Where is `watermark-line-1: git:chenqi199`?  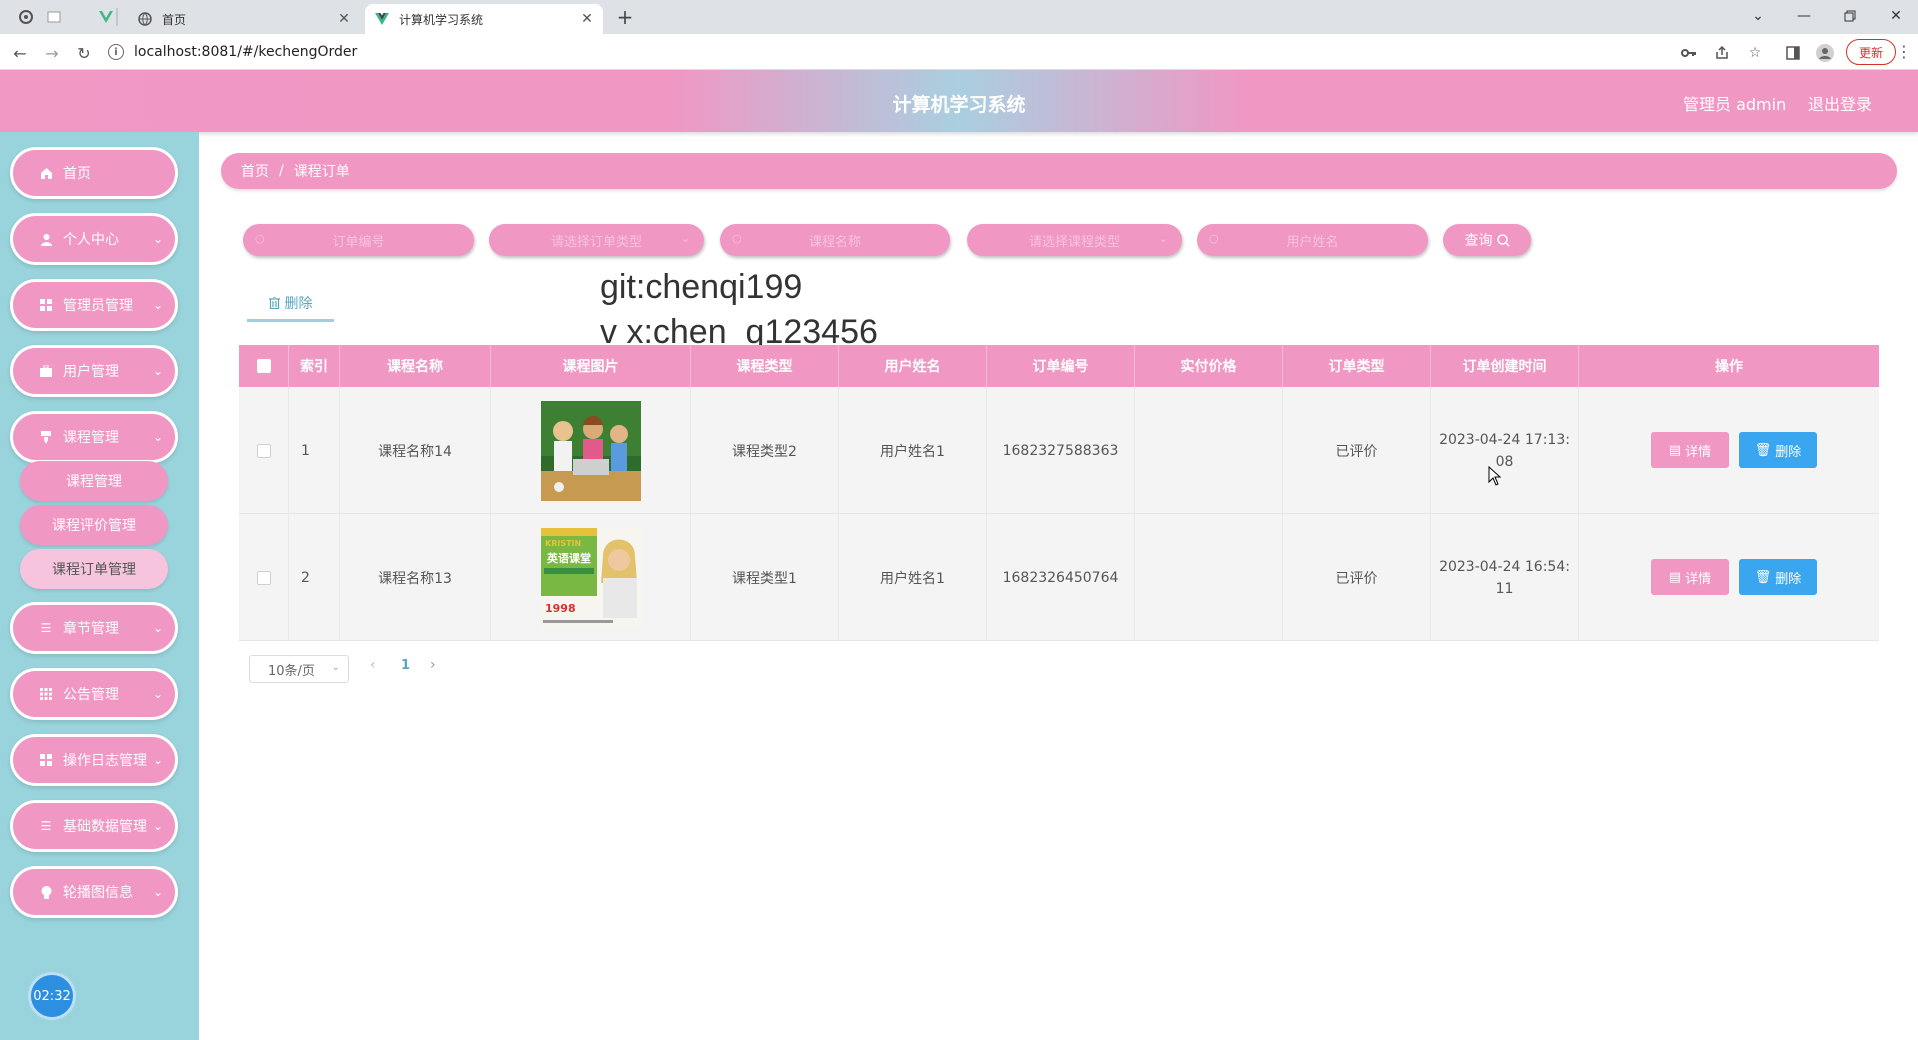 watermark-line-1: git:chenqi199 is located at coordinates (701, 287).